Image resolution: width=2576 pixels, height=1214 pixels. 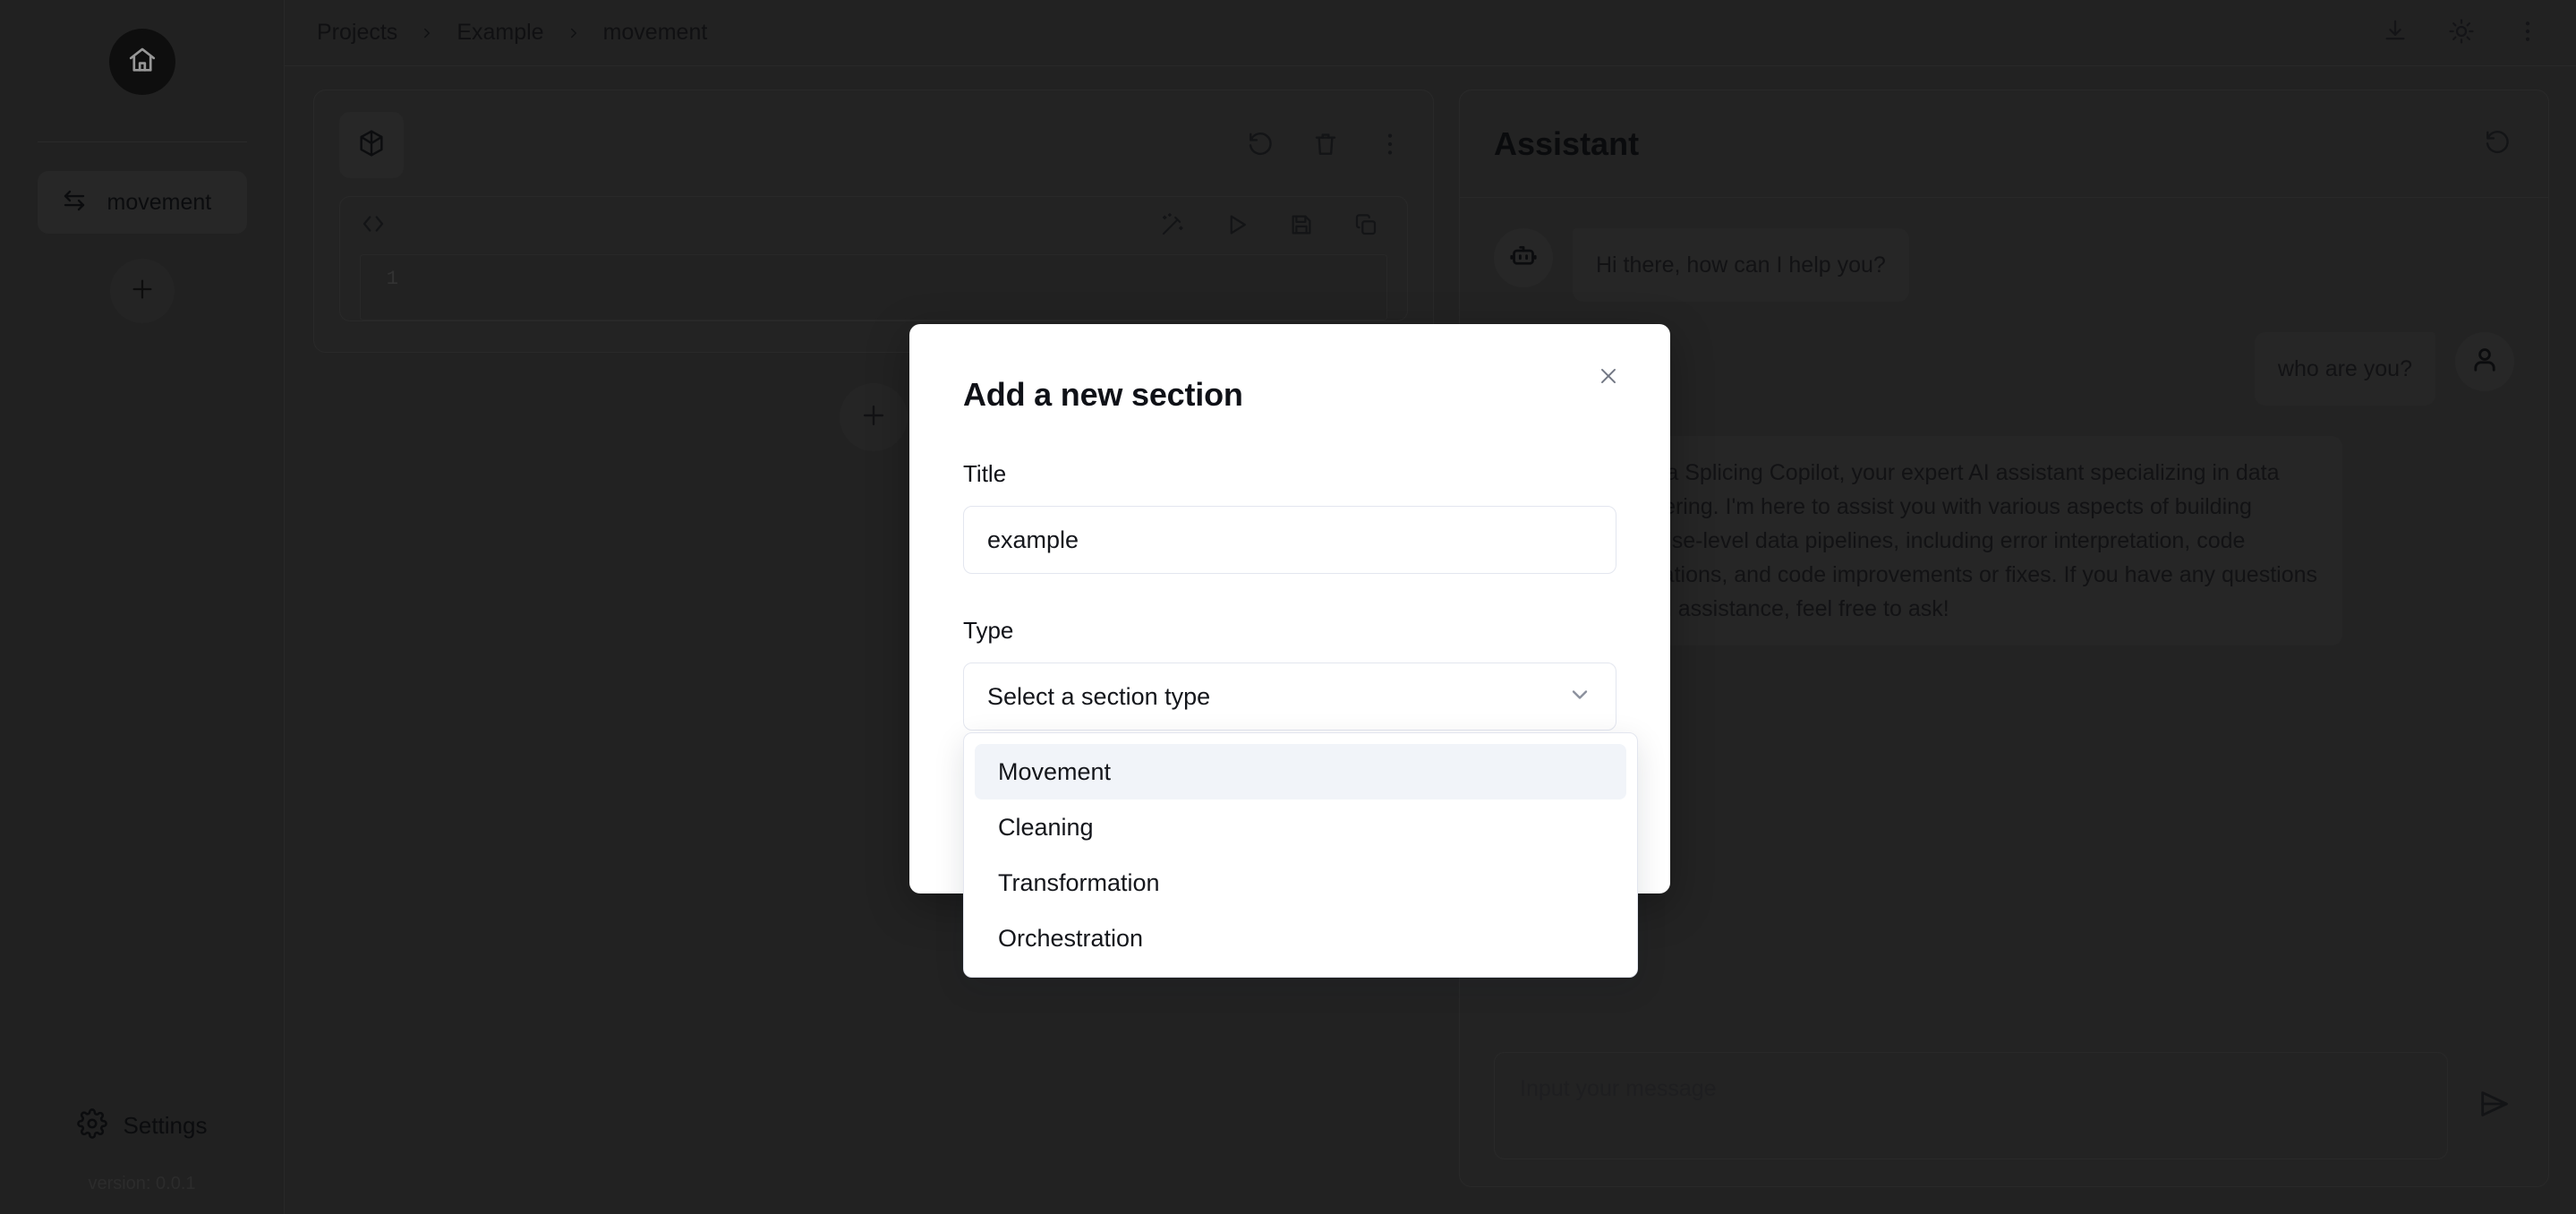 I want to click on title-input, so click(x=1289, y=540).